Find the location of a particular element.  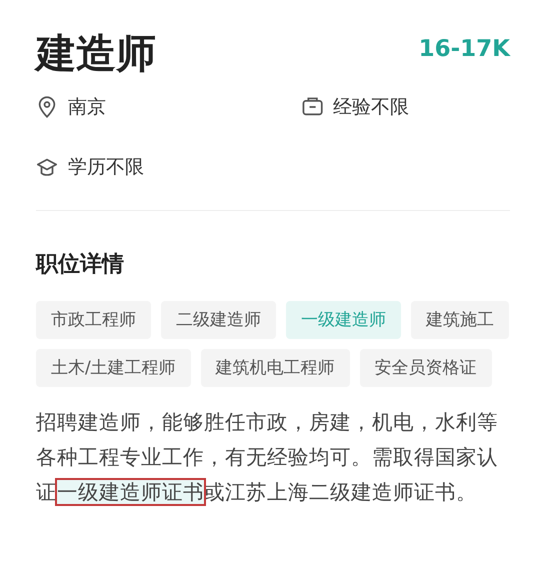

skill-tag: 安全员资格证 is located at coordinates (426, 368).